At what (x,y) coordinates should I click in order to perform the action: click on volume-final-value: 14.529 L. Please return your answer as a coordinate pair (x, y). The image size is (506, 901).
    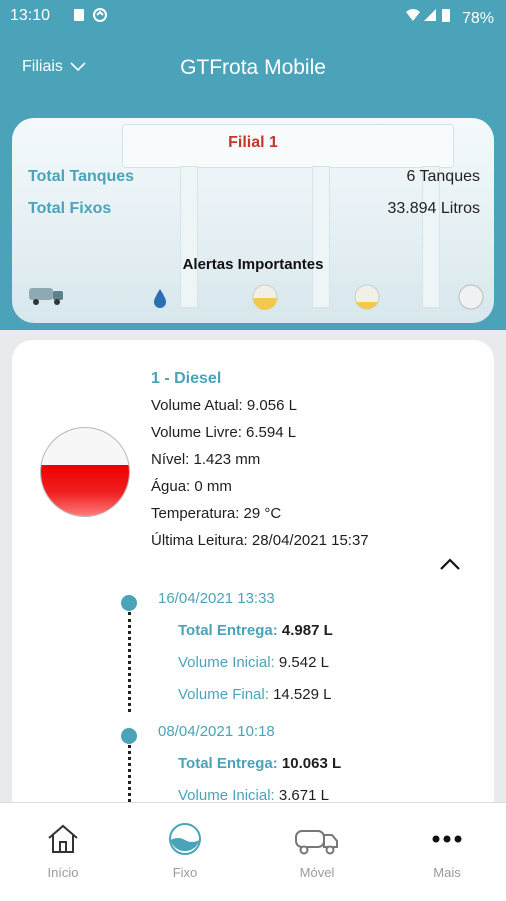
    Looking at the image, I should click on (302, 694).